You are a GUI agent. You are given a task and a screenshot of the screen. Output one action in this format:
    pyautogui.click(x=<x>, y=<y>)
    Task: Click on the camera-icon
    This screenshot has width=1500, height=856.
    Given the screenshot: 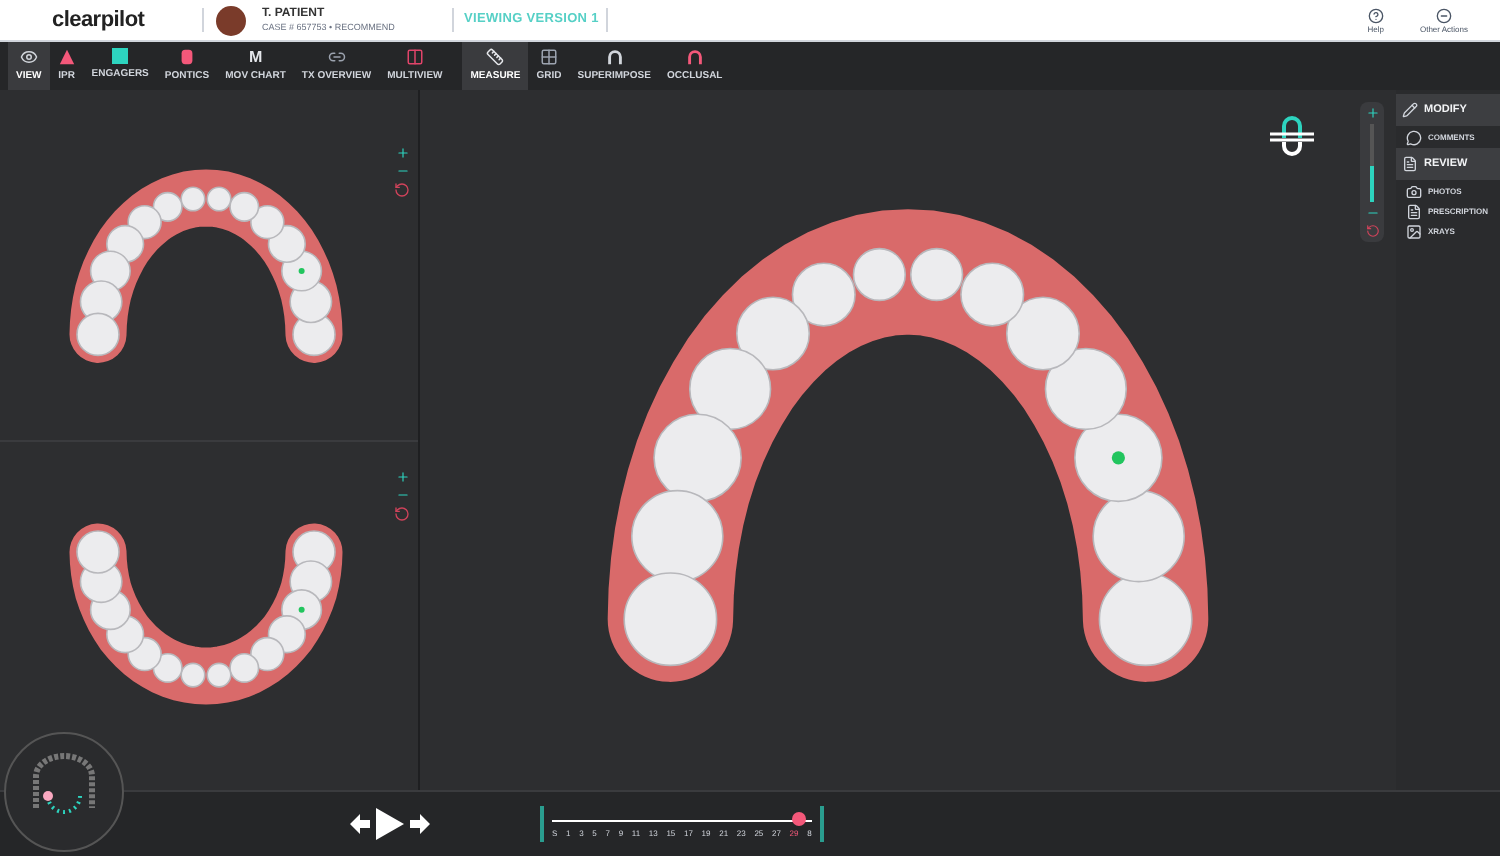 What is the action you would take?
    pyautogui.click(x=1414, y=192)
    